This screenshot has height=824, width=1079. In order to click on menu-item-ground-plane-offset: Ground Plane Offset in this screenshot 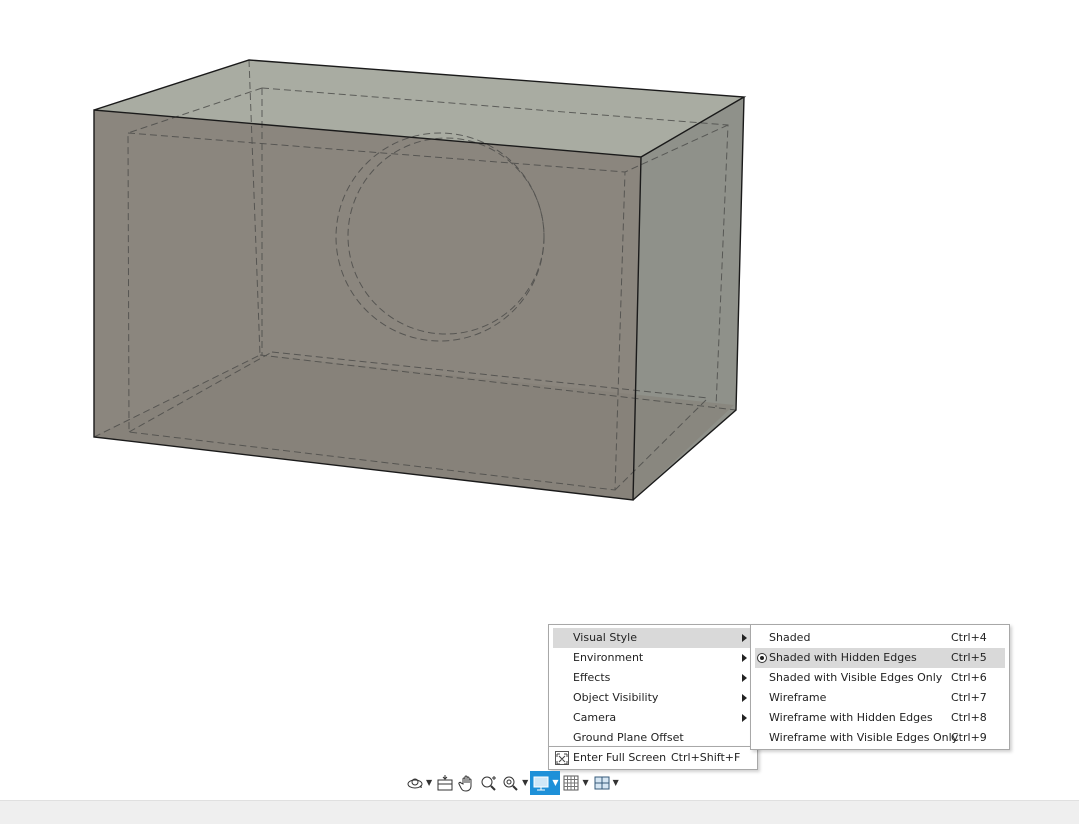, I will do `click(652, 738)`.